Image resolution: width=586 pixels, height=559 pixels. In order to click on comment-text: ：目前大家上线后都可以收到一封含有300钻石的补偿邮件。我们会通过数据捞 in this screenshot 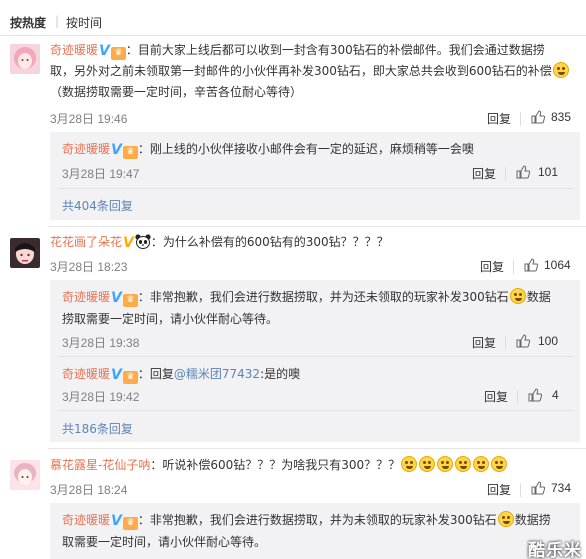, I will do `click(335, 50)`.